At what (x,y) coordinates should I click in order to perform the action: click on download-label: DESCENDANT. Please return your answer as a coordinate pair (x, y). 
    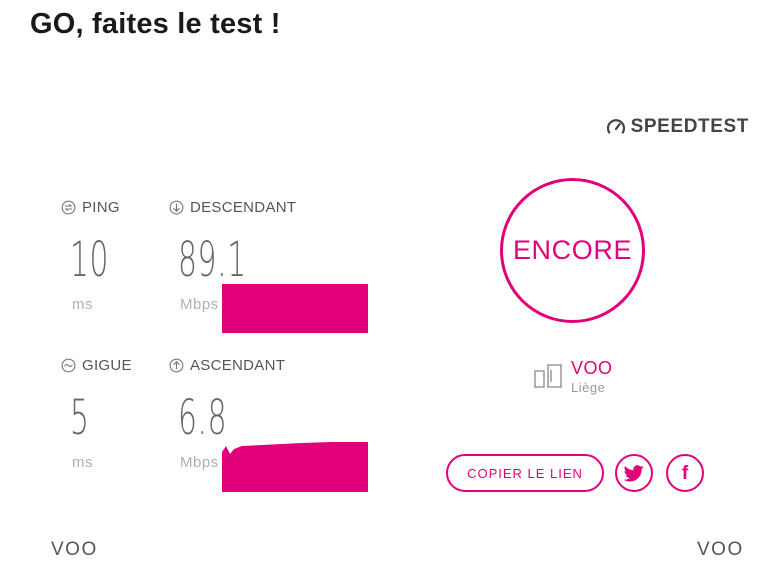
    Looking at the image, I should click on (243, 207).